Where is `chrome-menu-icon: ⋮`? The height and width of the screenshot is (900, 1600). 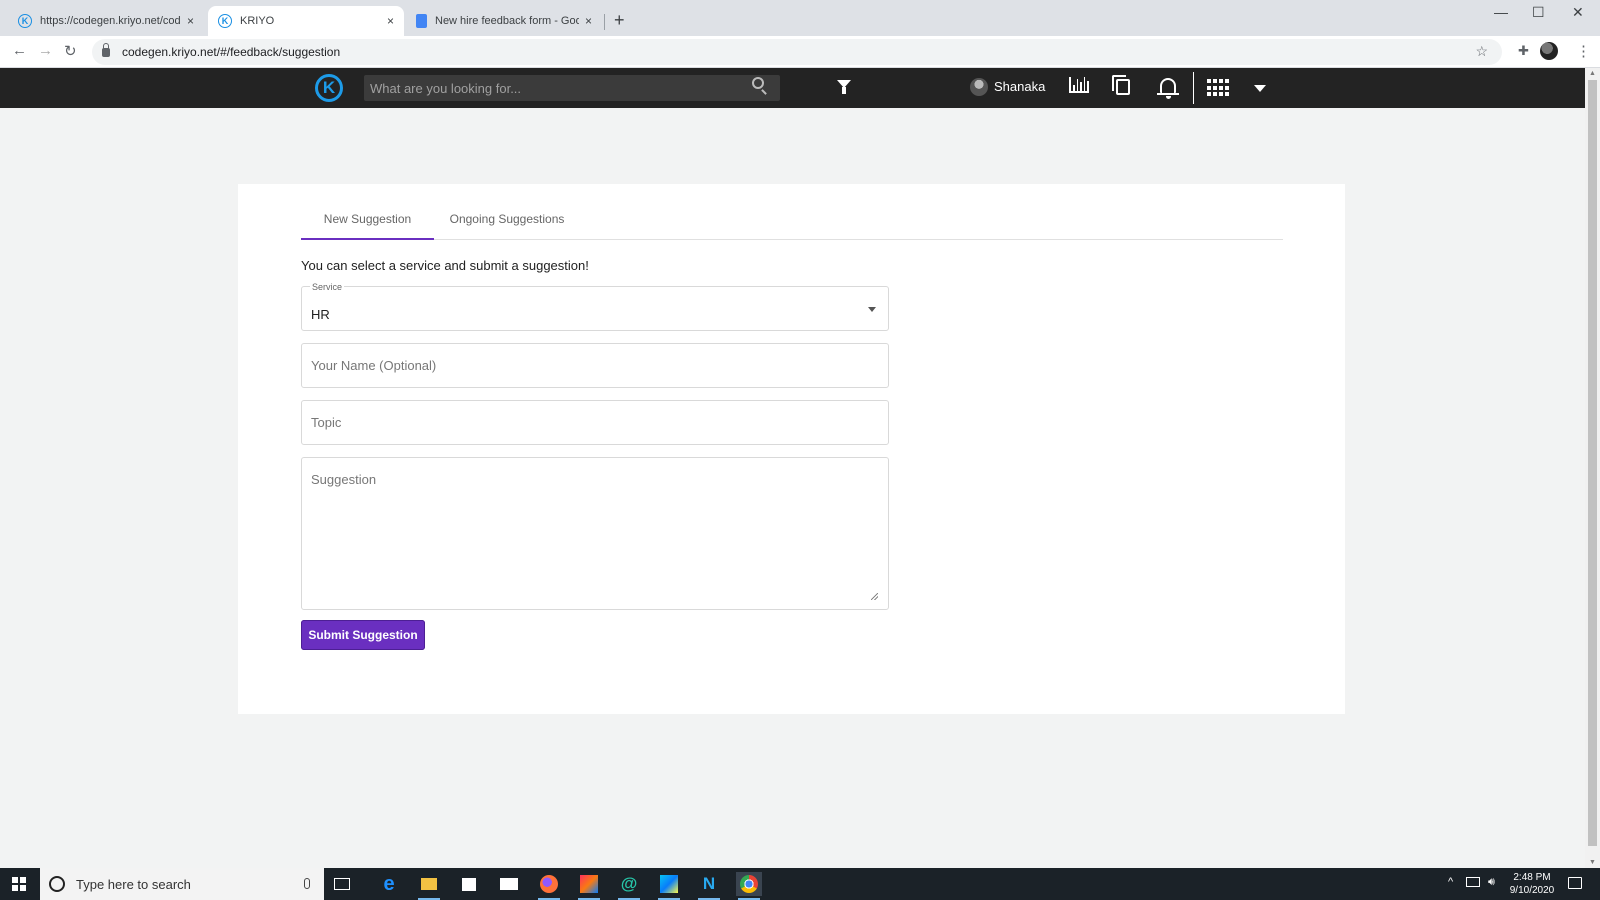
chrome-menu-icon: ⋮ is located at coordinates (1583, 51).